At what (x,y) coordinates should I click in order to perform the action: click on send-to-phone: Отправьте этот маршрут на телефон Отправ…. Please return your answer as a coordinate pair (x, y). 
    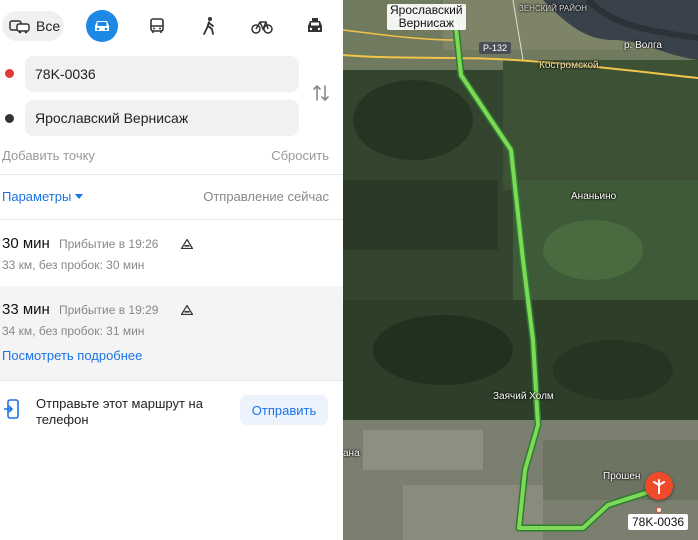
    Looking at the image, I should click on (171, 412).